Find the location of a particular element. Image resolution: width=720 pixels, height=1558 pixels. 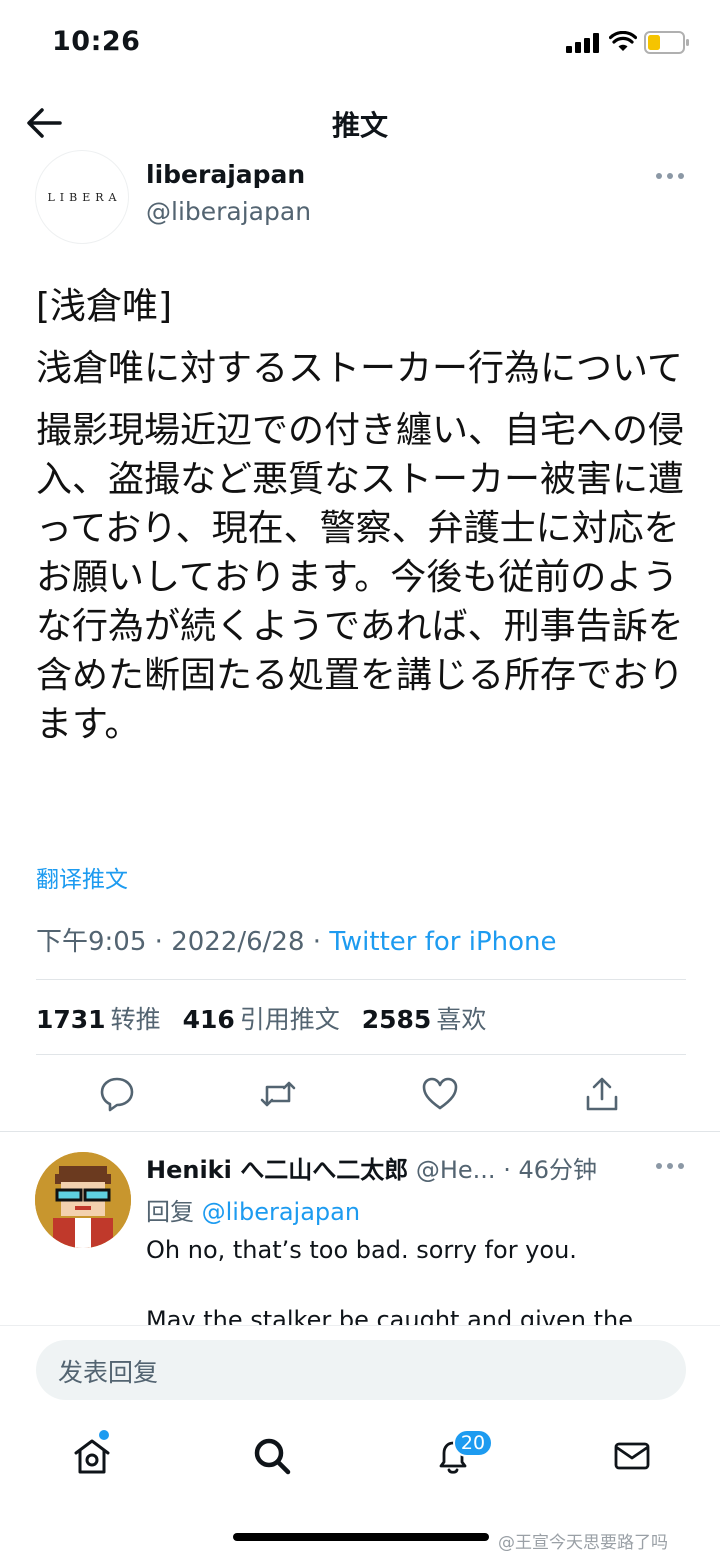

cellular-signal-icon is located at coordinates (582, 43).